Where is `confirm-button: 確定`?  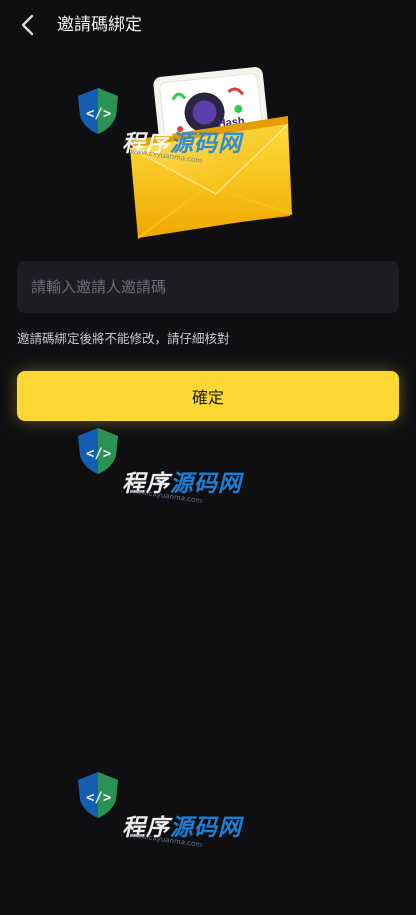 confirm-button: 確定 is located at coordinates (208, 396).